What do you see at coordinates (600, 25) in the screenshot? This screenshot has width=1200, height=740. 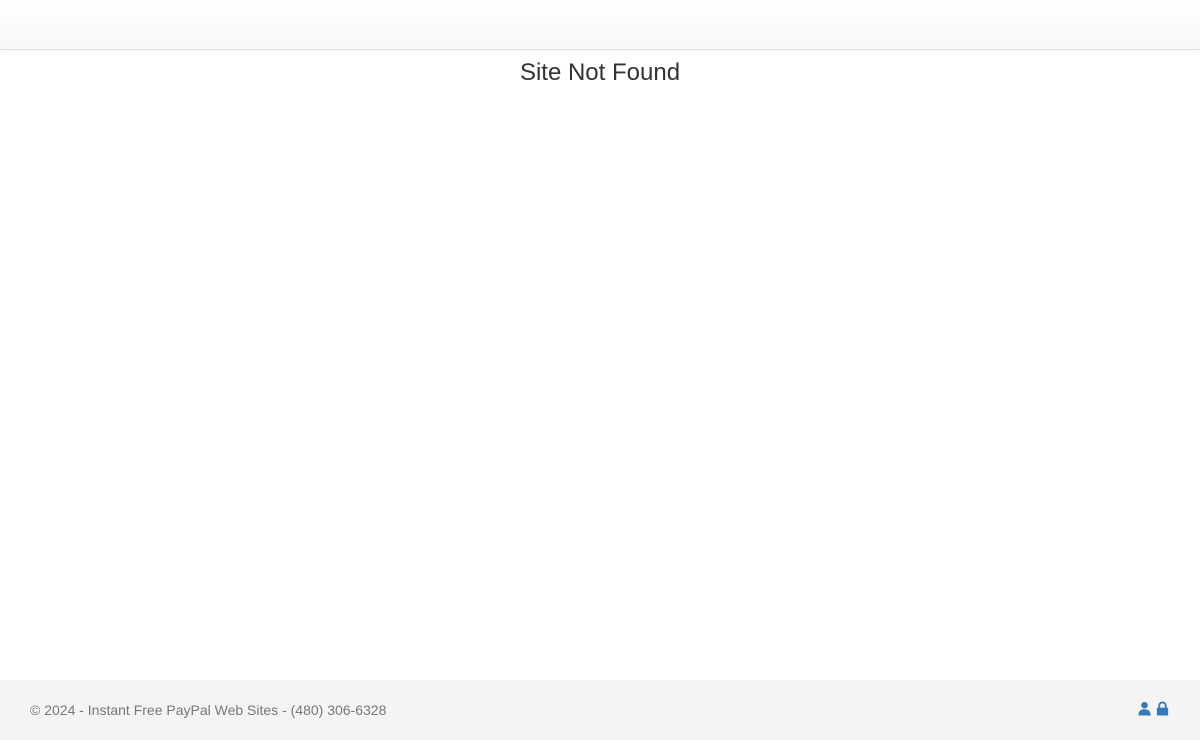 I see `top-navbar` at bounding box center [600, 25].